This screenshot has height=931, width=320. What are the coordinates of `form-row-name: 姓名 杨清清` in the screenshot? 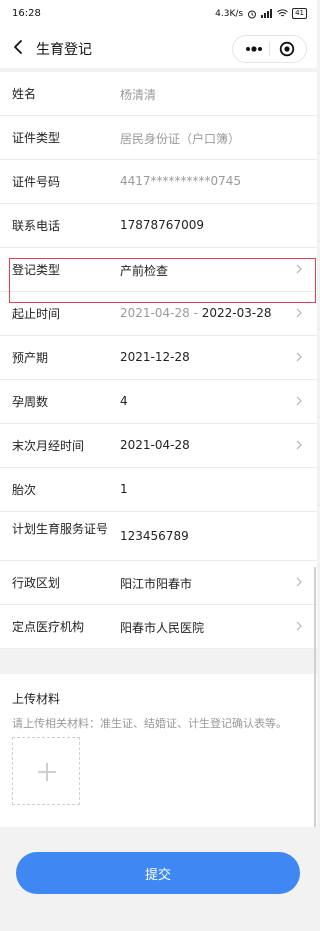 It's located at (158, 94).